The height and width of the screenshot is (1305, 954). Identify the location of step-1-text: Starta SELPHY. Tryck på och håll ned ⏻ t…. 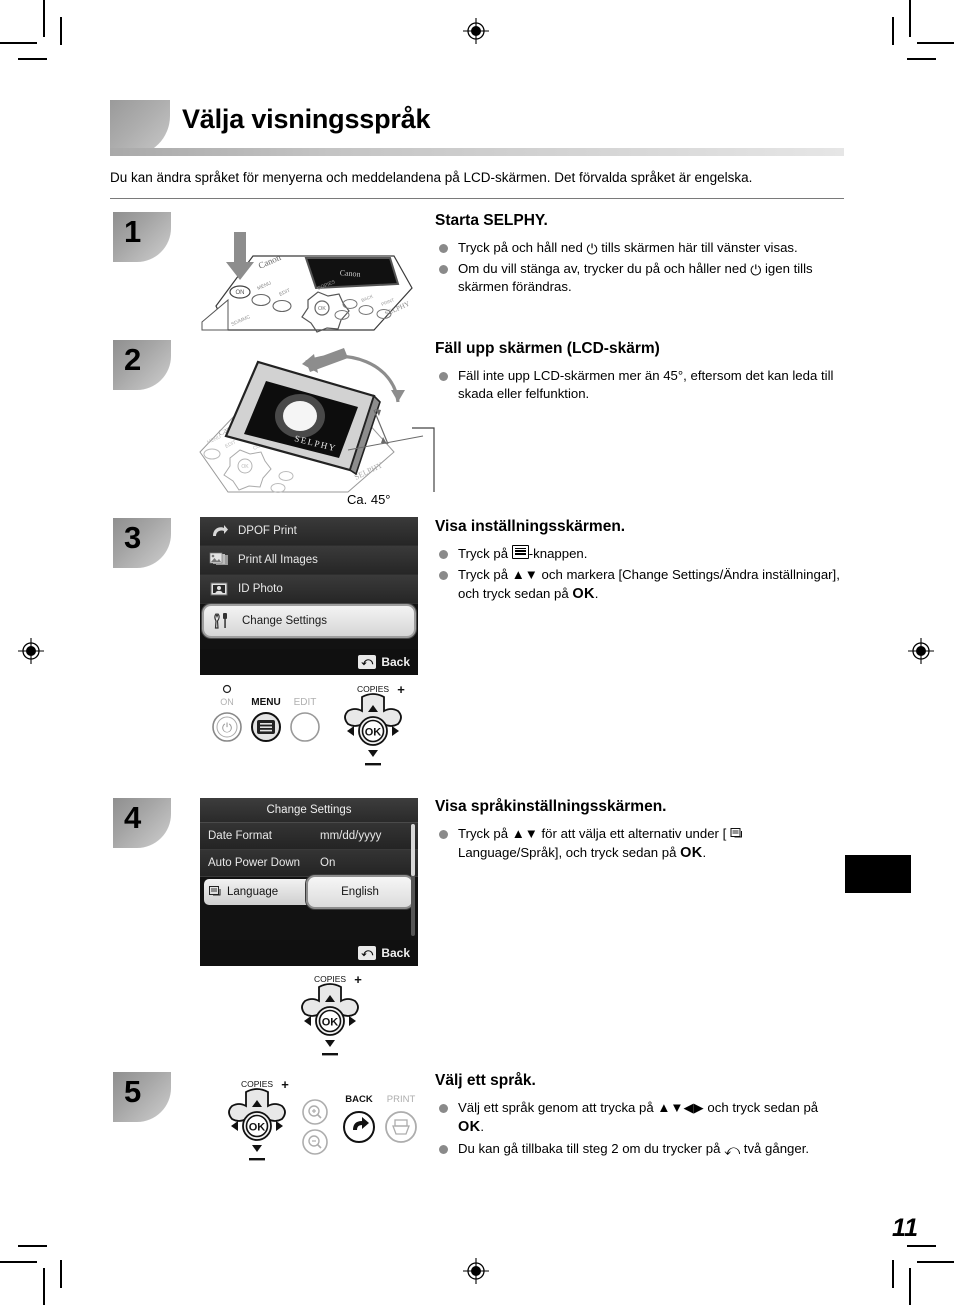
(641, 255).